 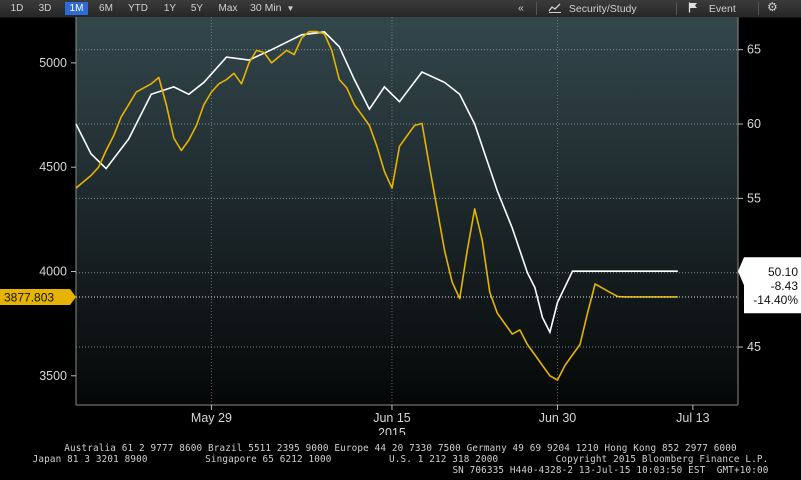 I want to click on left-axis-label: 4500, so click(x=53, y=167).